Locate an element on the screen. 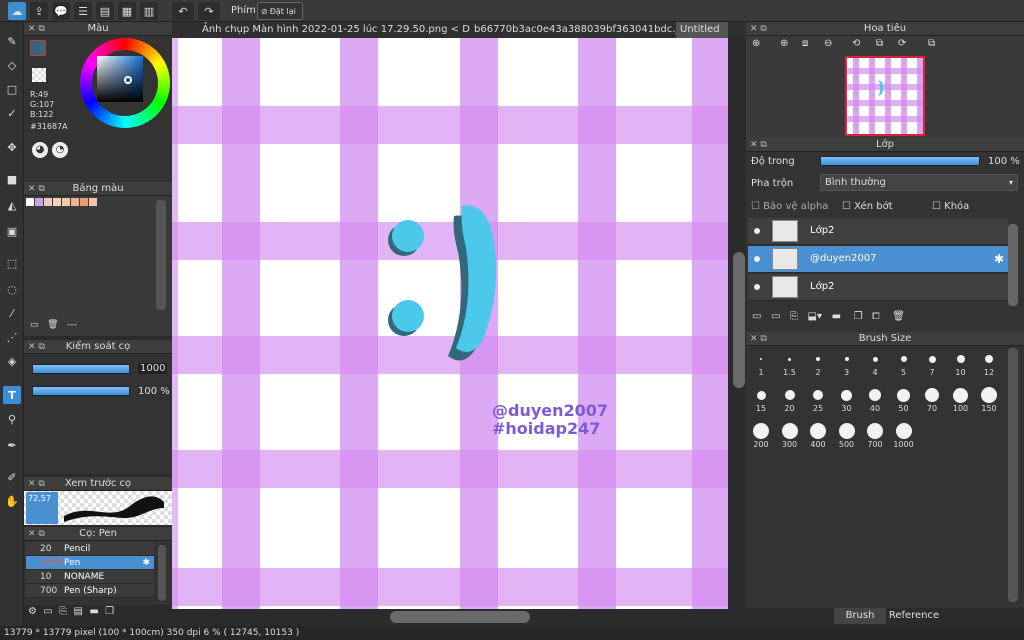 The height and width of the screenshot is (640, 1024). brush-size-option: 70 is located at coordinates (932, 399).